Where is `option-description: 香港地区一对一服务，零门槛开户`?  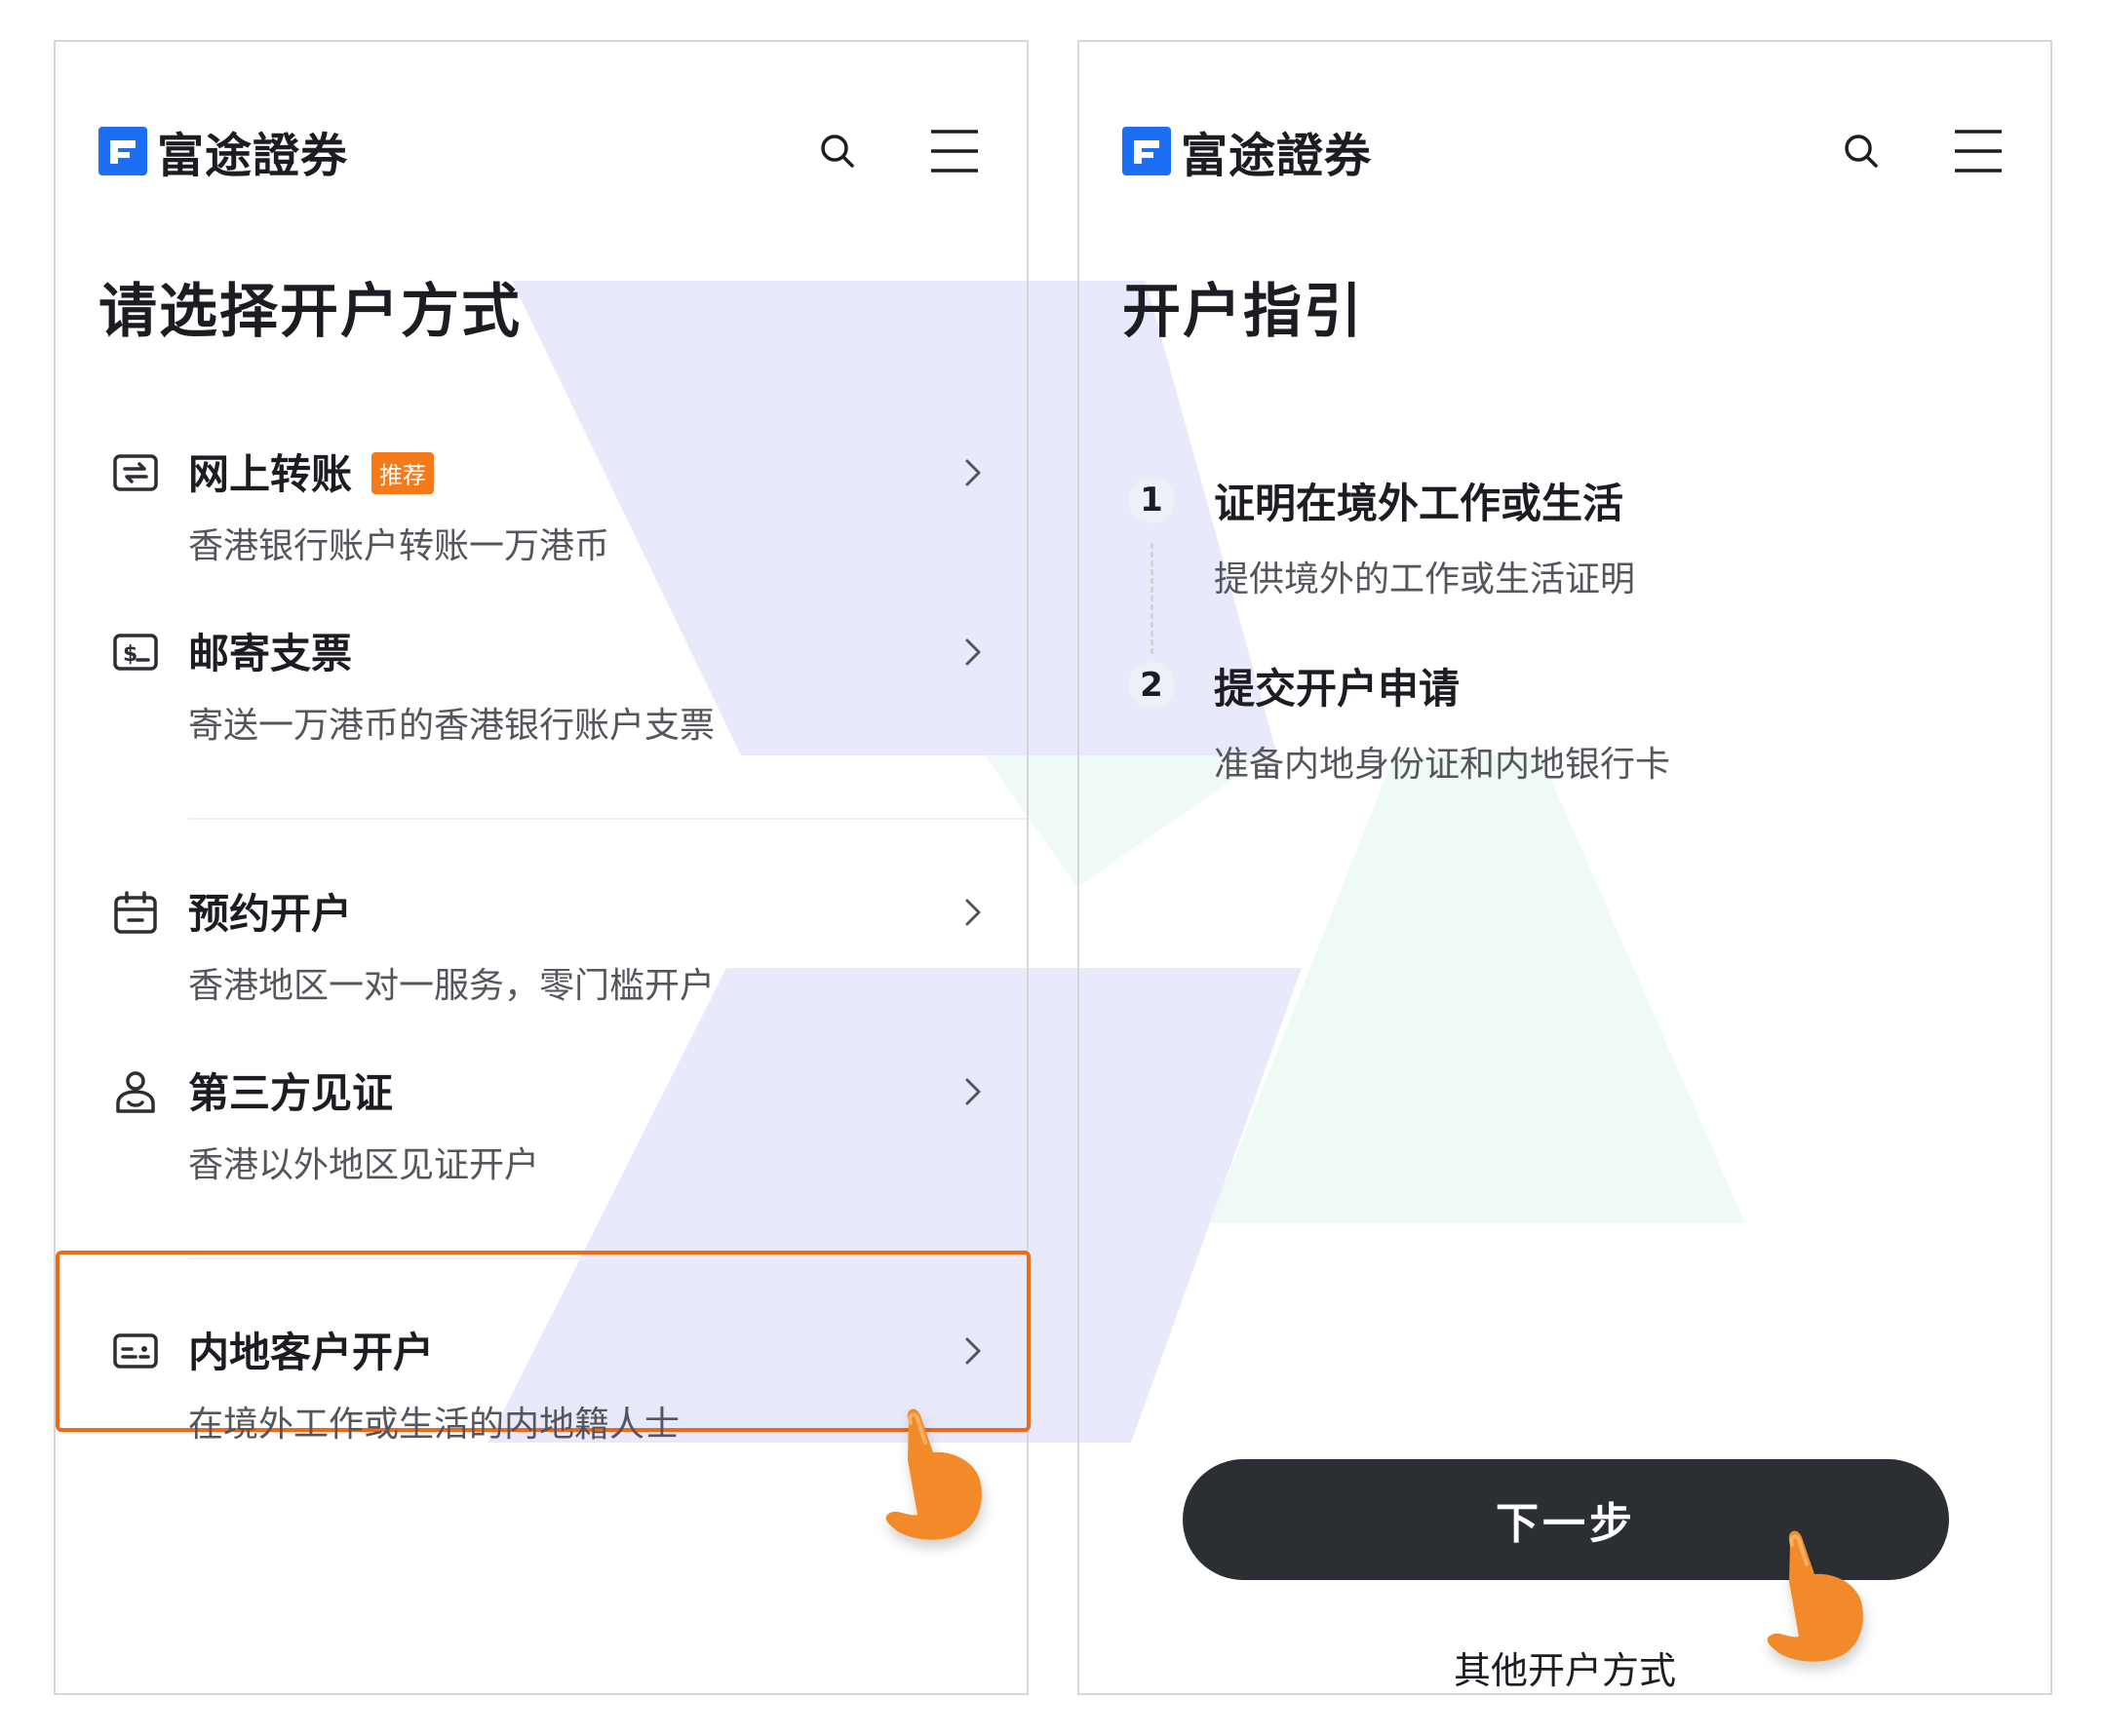 option-description: 香港地区一对一服务，零门槛开户 is located at coordinates (452, 986).